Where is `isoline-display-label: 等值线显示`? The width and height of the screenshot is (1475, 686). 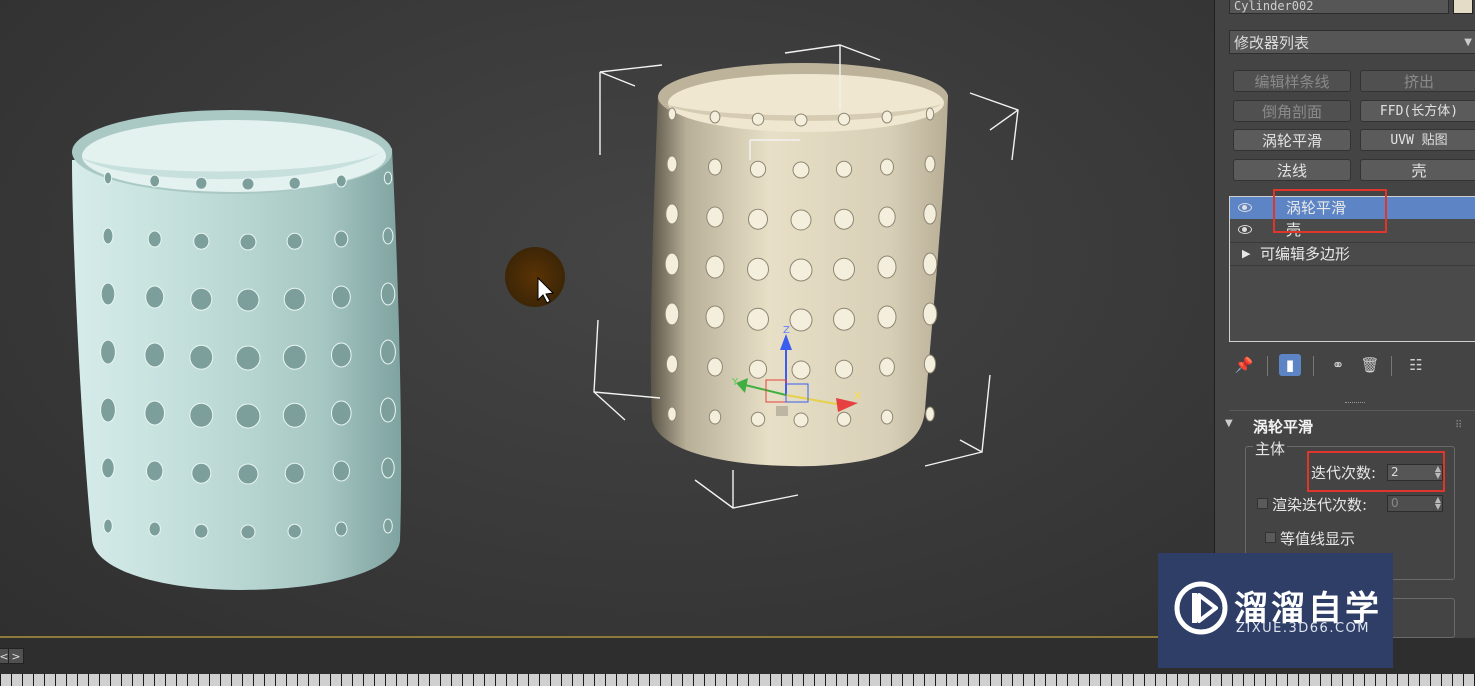 isoline-display-label: 等值线显示 is located at coordinates (1318, 539).